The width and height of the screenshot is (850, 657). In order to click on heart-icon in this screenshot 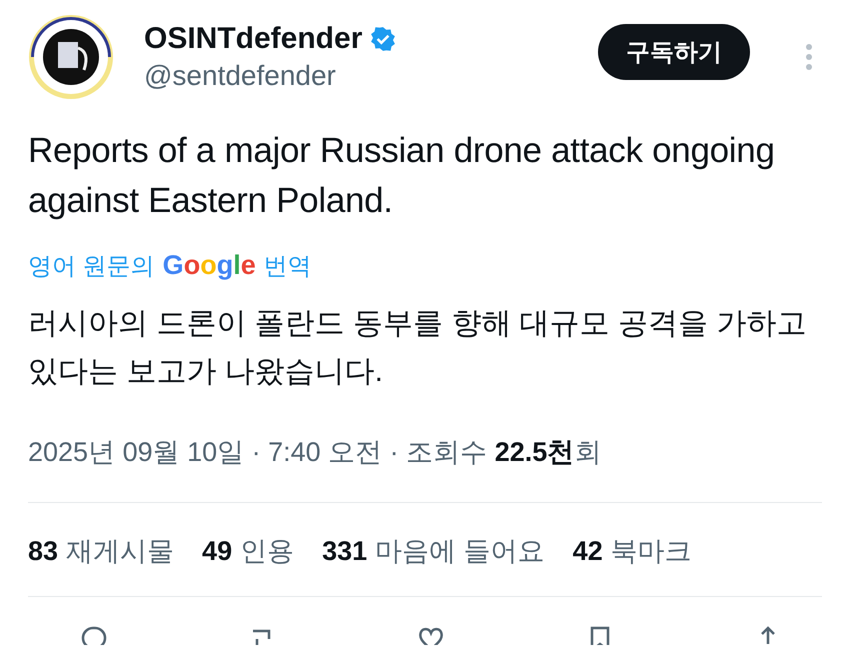, I will do `click(431, 635)`.